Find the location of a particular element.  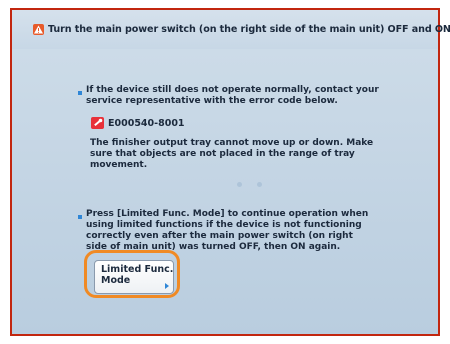

limited-func-mode-label: Limited Func. Mode is located at coordinates (137, 275).